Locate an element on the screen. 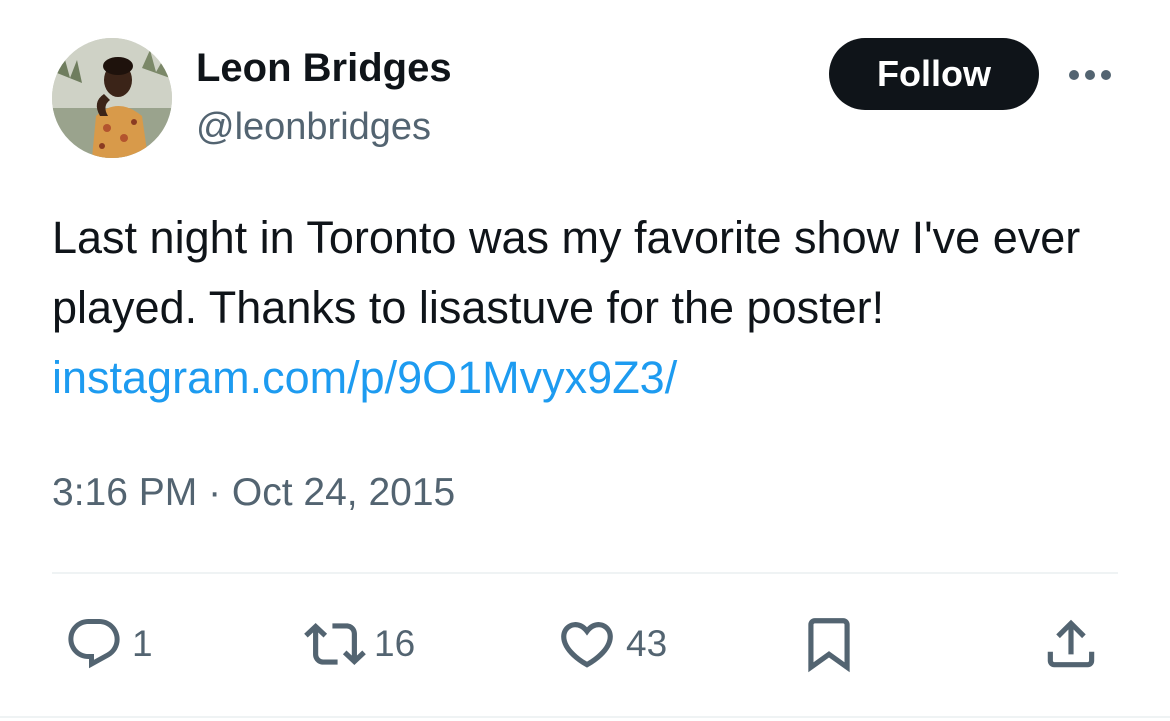 Image resolution: width=1170 pixels, height=721 pixels. like-count: 43 is located at coordinates (647, 643).